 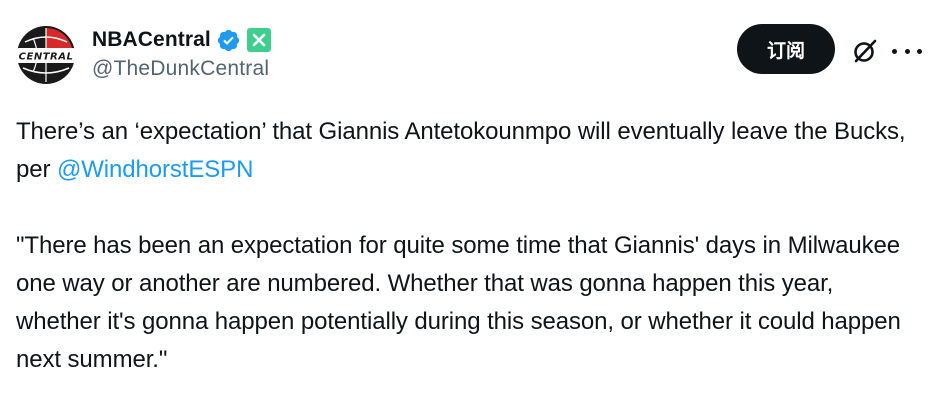 What do you see at coordinates (181, 69) in the screenshot?
I see `author-handle: @TheDunkCentral` at bounding box center [181, 69].